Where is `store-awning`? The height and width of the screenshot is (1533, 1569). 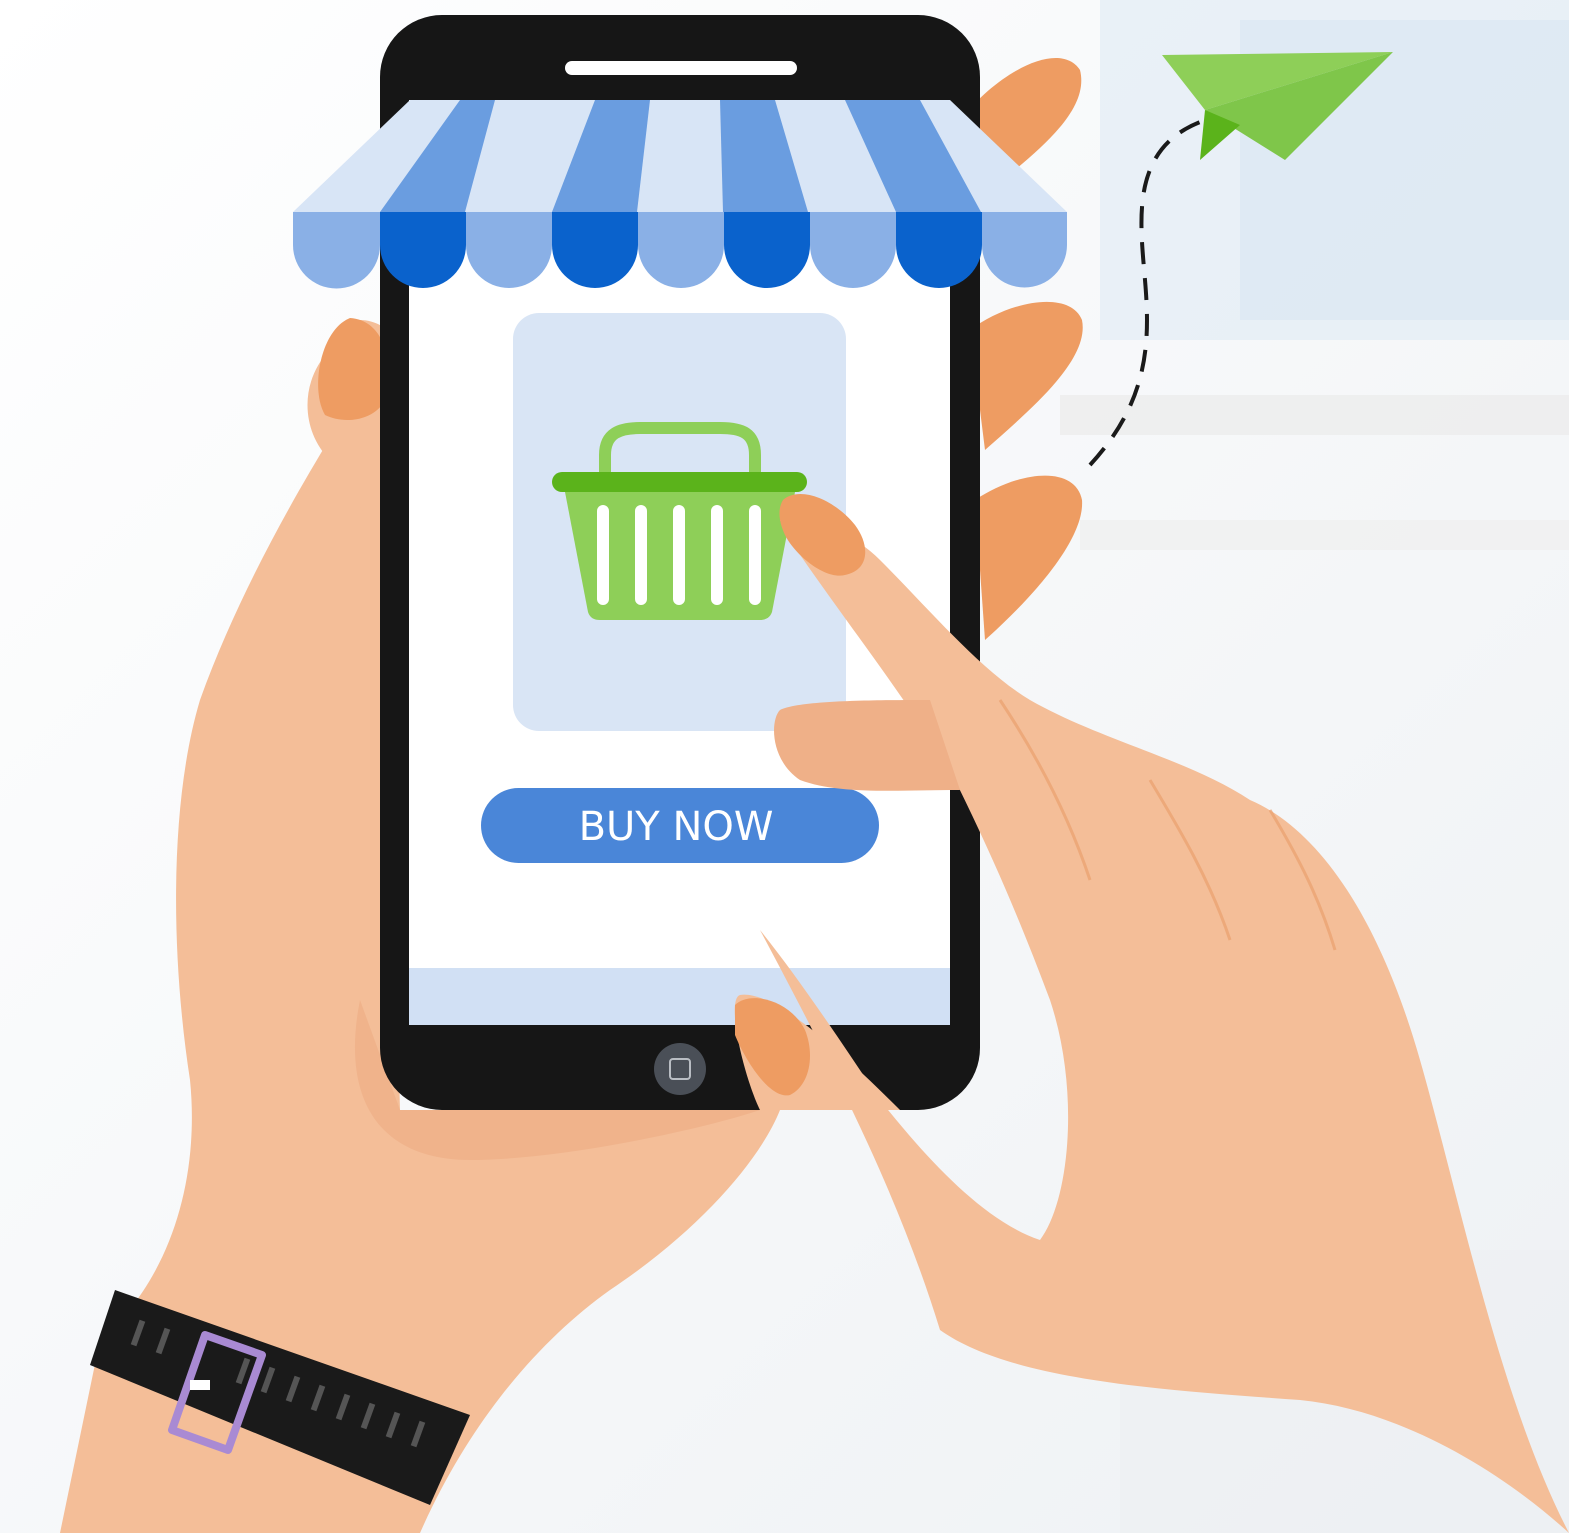
store-awning is located at coordinates (680, 194).